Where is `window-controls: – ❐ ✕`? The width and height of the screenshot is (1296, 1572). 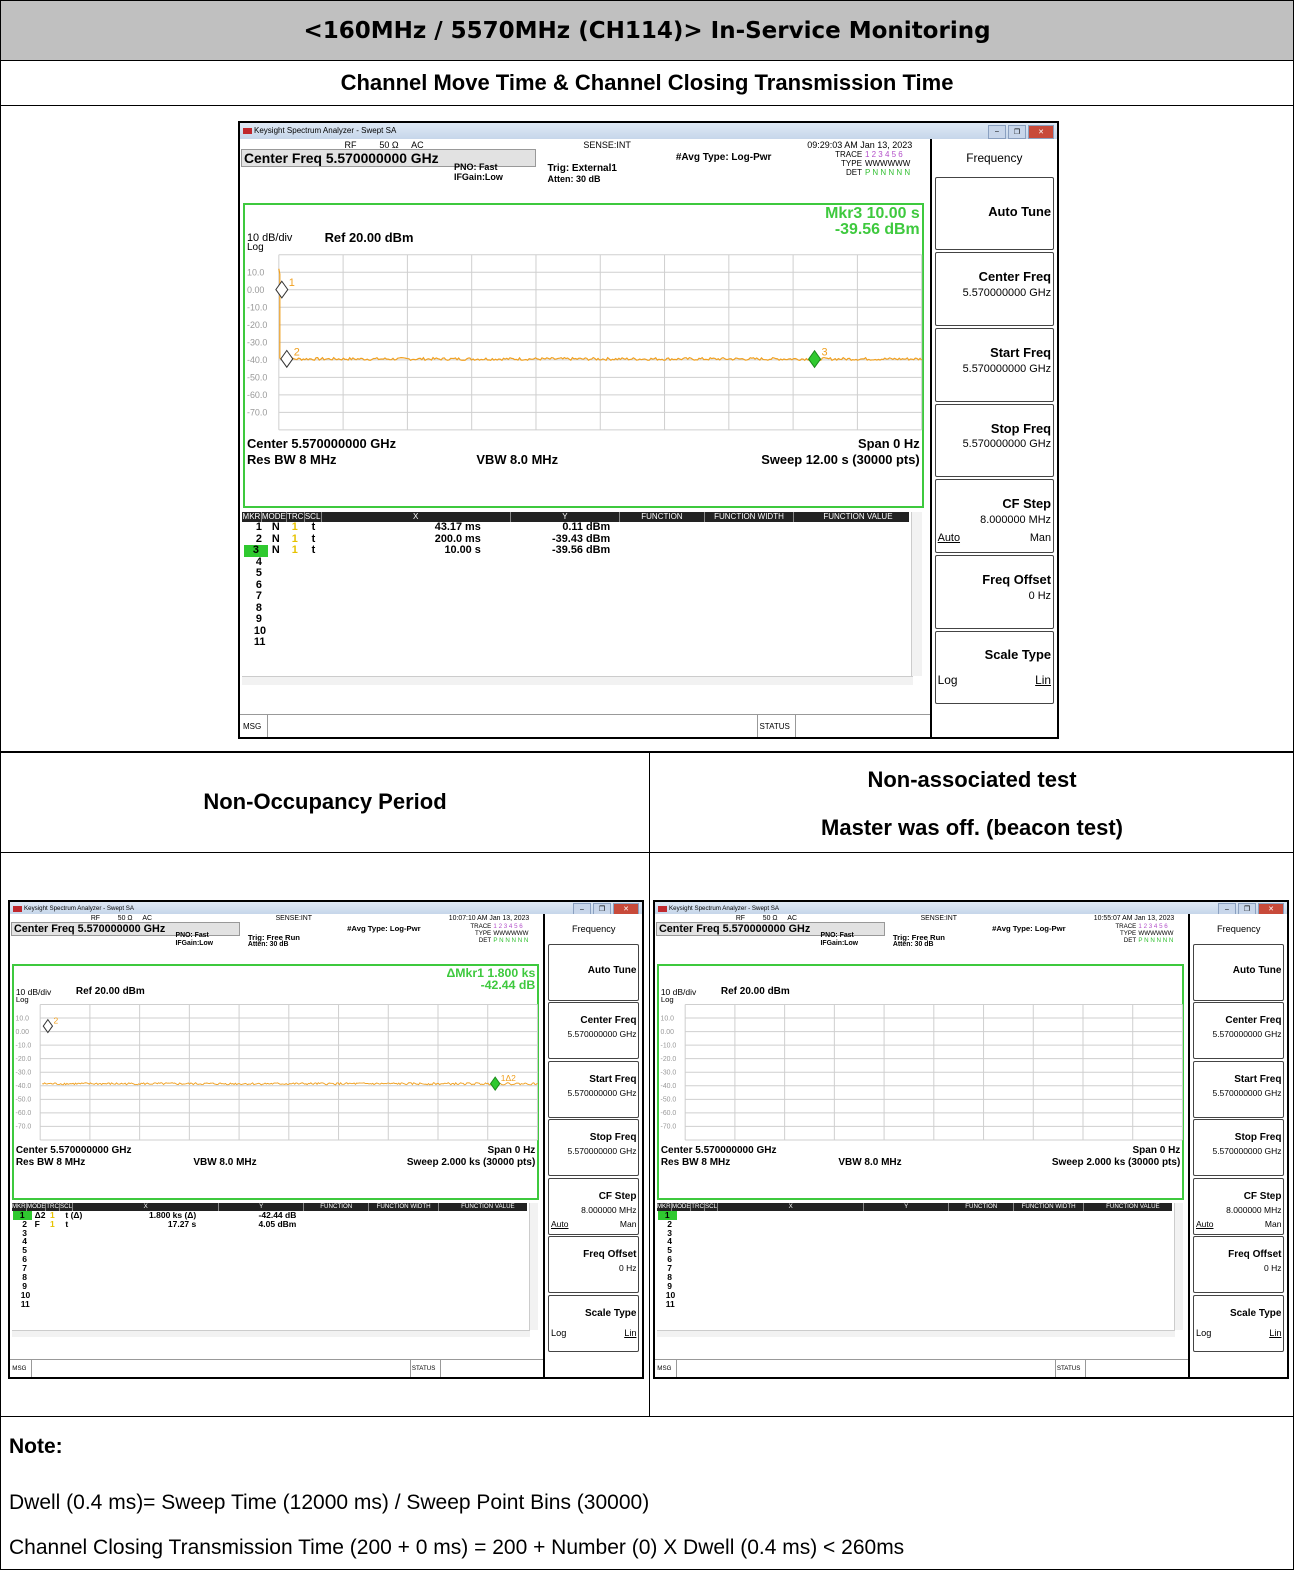
window-controls: – ❐ ✕ is located at coordinates (1251, 909).